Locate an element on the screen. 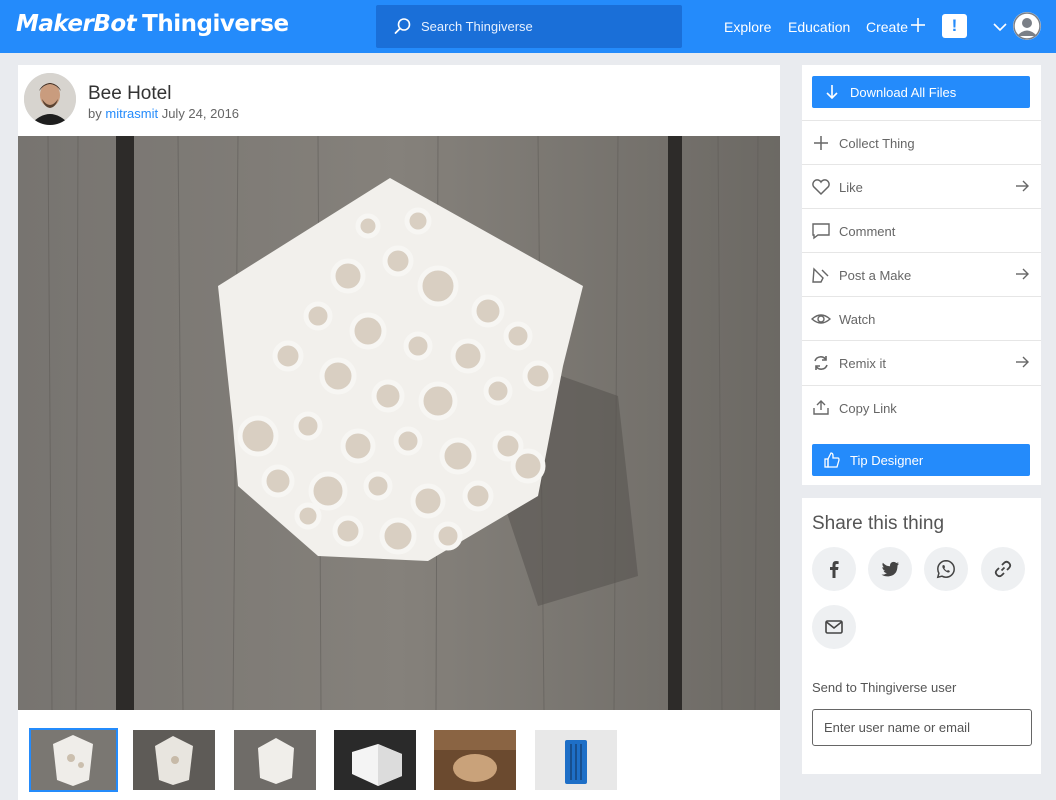 The image size is (1056, 800). send-to-user-input is located at coordinates (922, 727).